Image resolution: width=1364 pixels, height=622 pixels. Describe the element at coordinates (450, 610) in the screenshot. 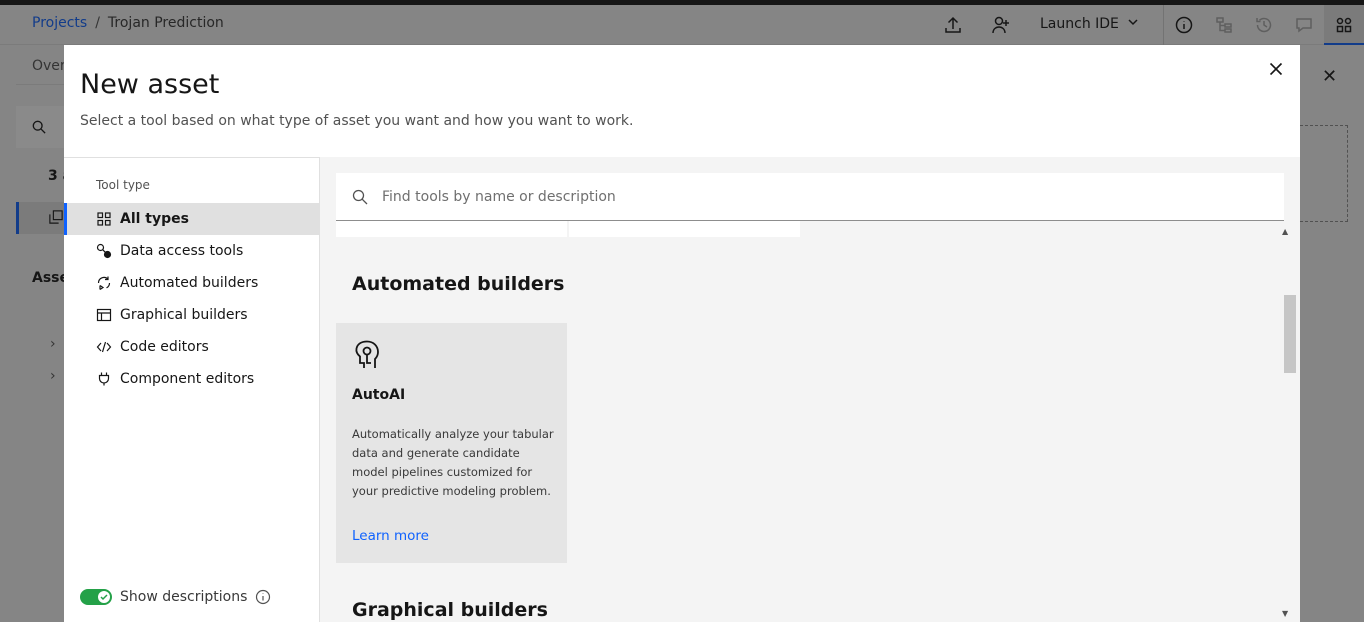

I see `section-heading-graphical-builders: Graphical builders` at that location.